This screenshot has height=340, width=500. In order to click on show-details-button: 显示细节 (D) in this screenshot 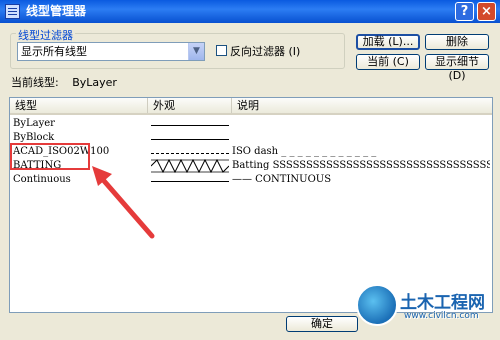, I will do `click(457, 68)`.